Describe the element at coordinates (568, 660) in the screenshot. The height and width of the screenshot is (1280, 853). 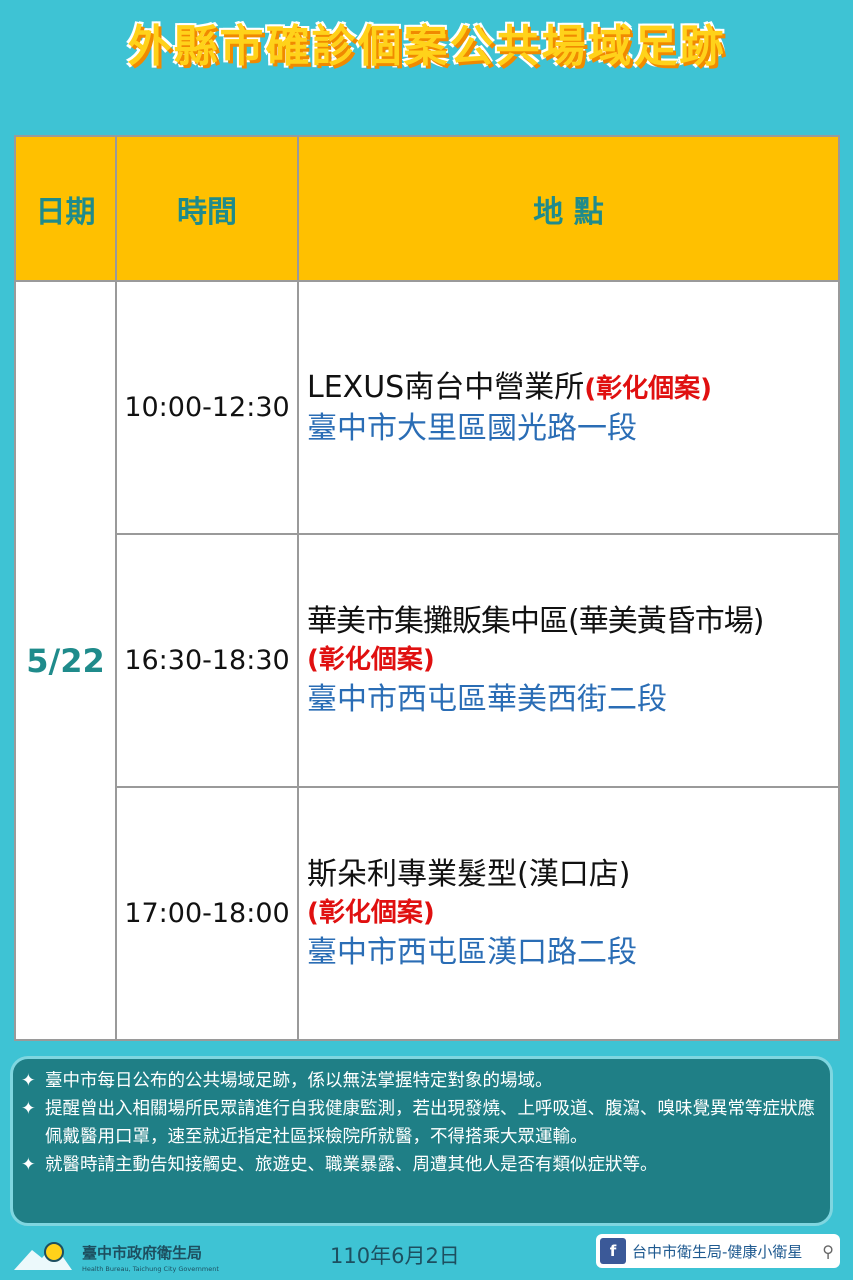
I see `place-cell: 華美市集攤販集中區(華美黃昏市場) (彰化個案) 臺中市西屯區華美西街二段` at that location.